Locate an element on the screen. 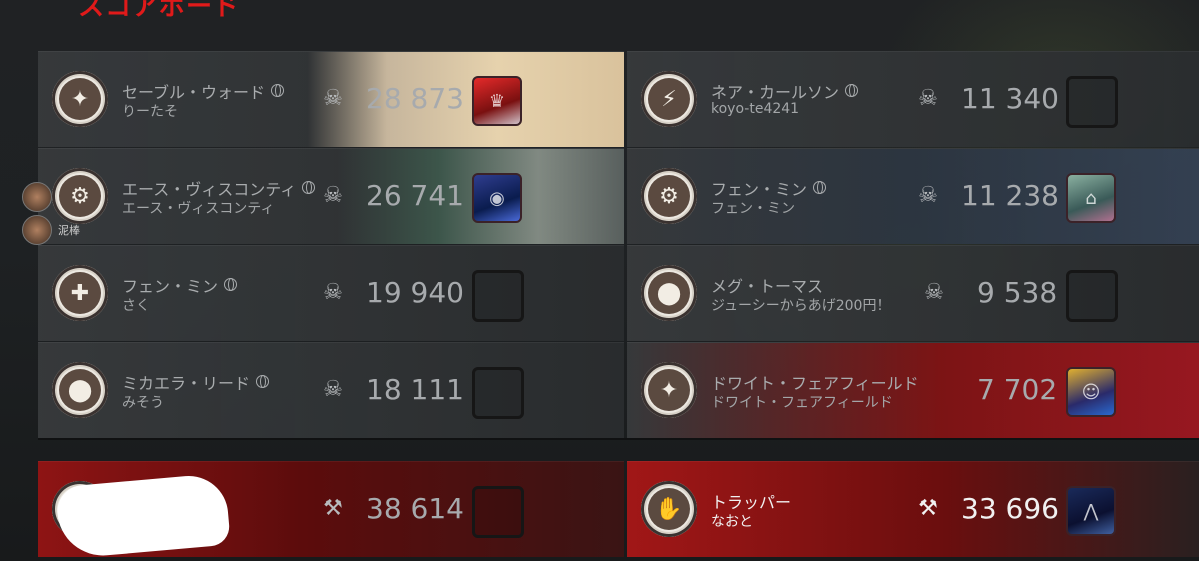  lantern-icon: ◉ is located at coordinates (497, 198).